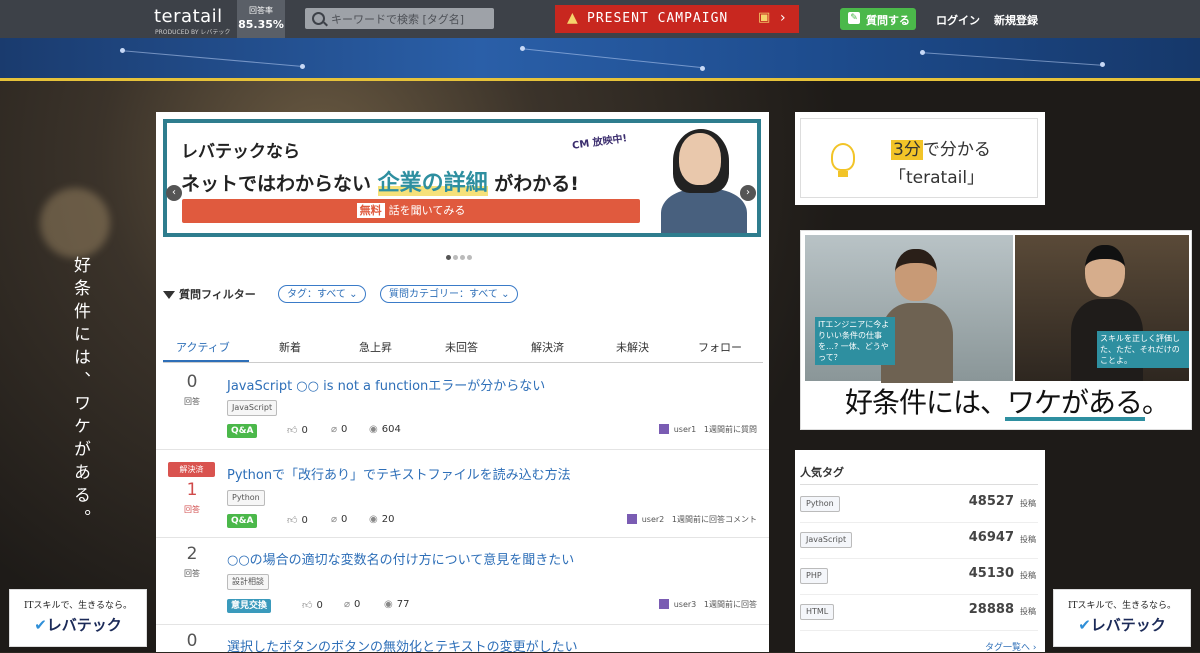 The image size is (1200, 653). I want to click on search-icon, so click(318, 18).